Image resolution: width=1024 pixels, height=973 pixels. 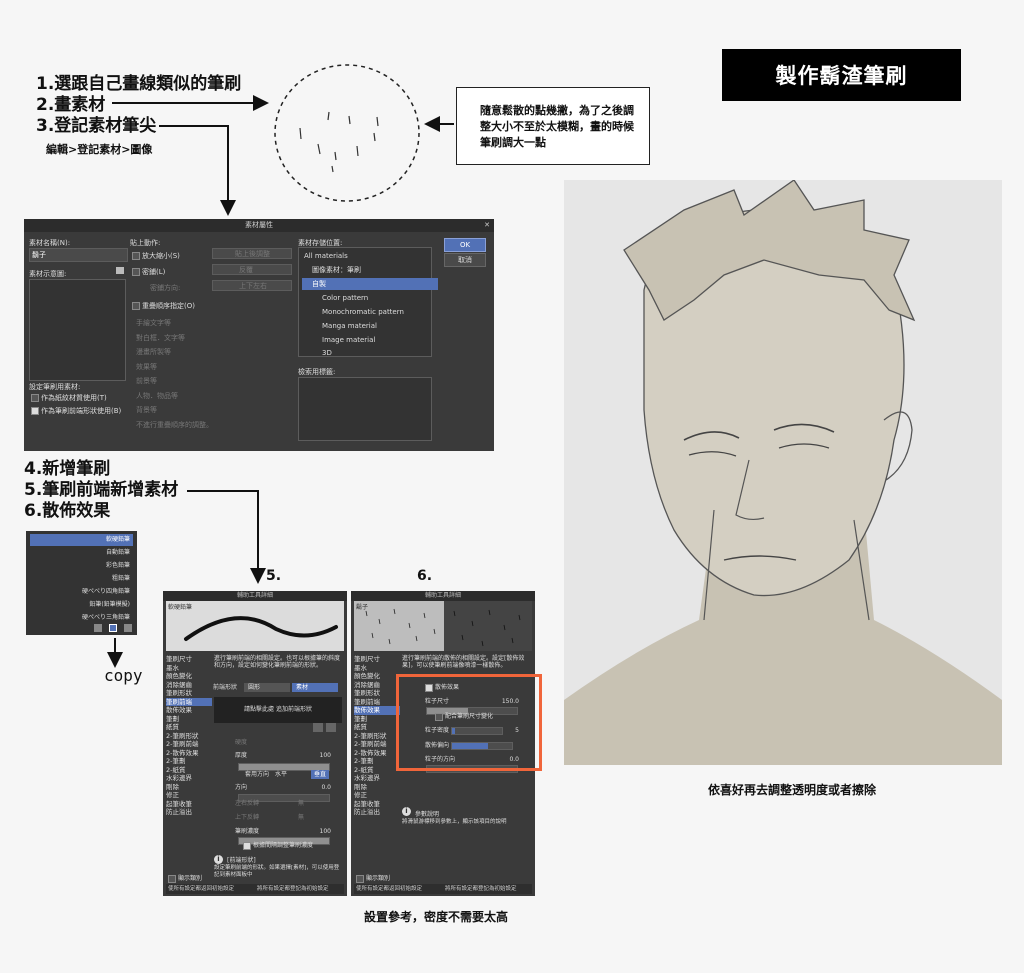 What do you see at coordinates (279, 755) in the screenshot?
I see `thickness-row: 厚度 100` at bounding box center [279, 755].